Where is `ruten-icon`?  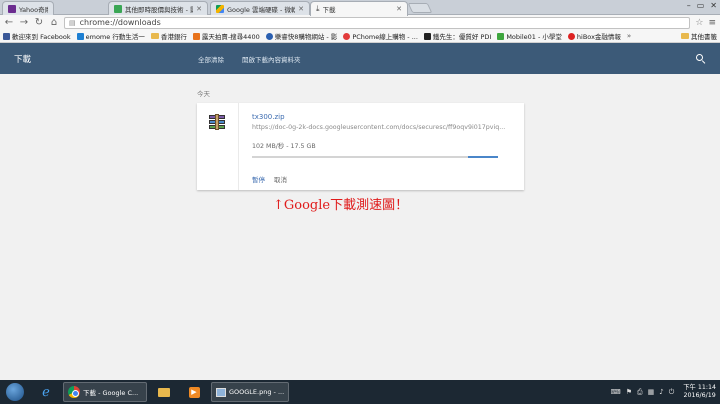
ruten-icon is located at coordinates (196, 36).